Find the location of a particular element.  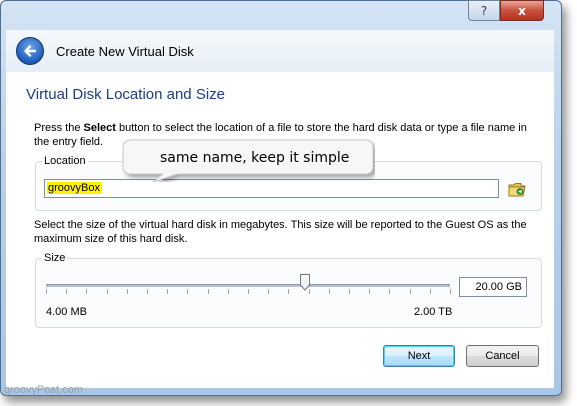

size-max-label: 2.00 TB is located at coordinates (433, 312).